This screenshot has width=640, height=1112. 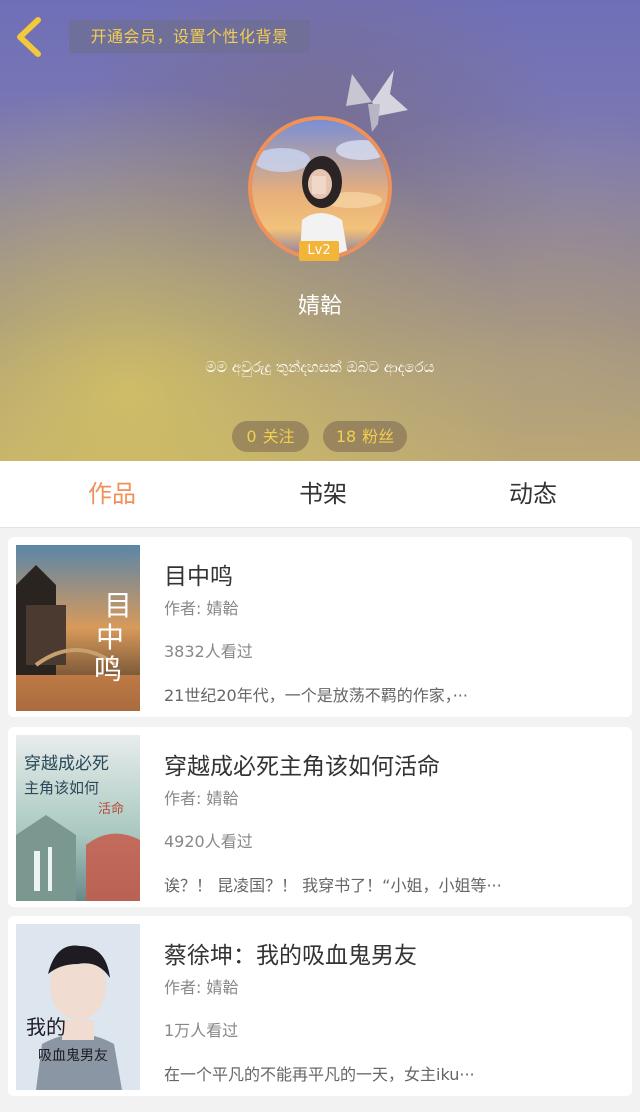 I want to click on book-description: 诶？！ 昆凌国？！ 我穿书了！“小姐，小姐等···, so click(x=333, y=885).